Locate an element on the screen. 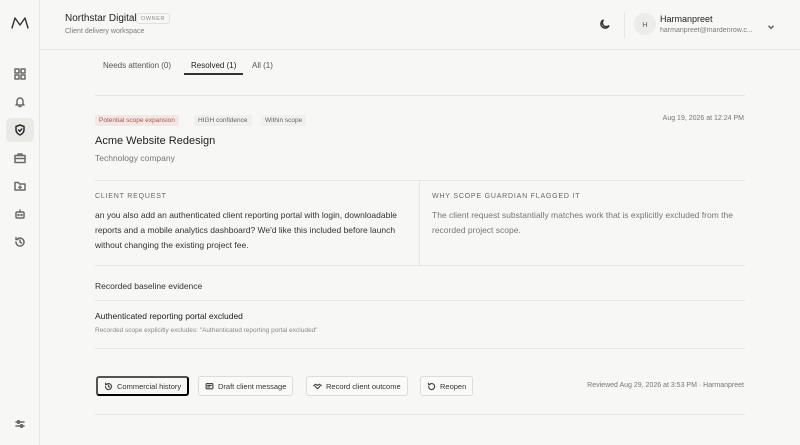  record-client-outcome-label: Record client outcome is located at coordinates (363, 386).